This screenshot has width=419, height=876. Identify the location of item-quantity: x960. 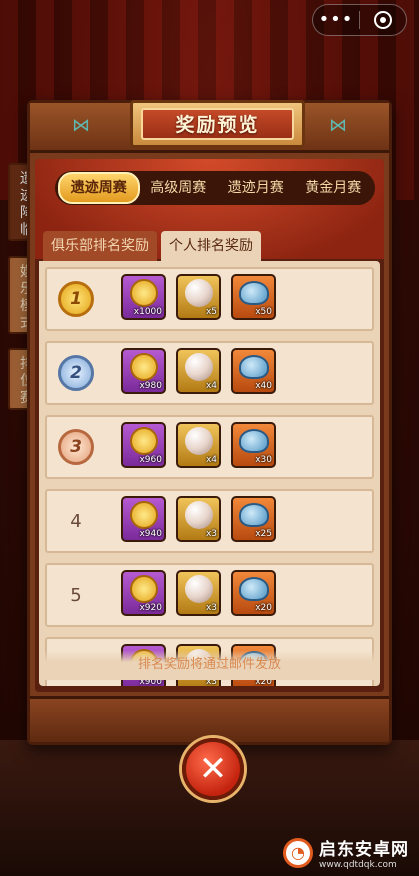
(150, 460).